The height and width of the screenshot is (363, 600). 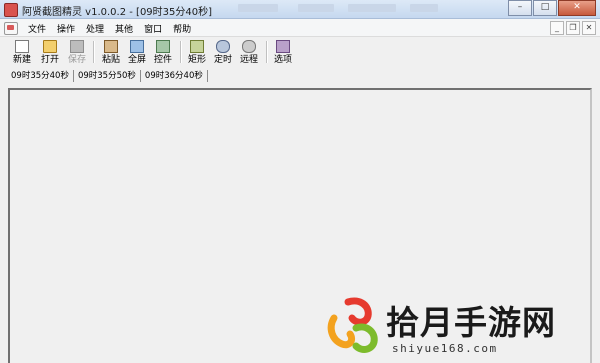 What do you see at coordinates (37, 28) in the screenshot?
I see `menu-file: 文件` at bounding box center [37, 28].